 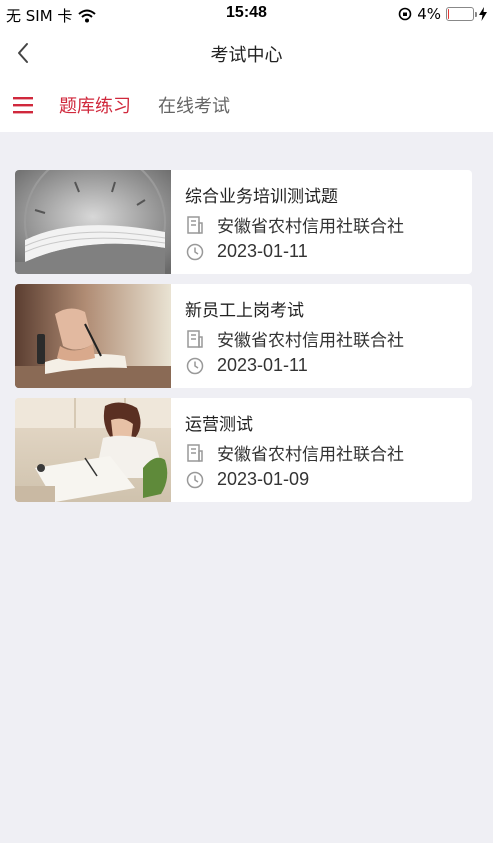 I want to click on battery-level, so click(x=448, y=14).